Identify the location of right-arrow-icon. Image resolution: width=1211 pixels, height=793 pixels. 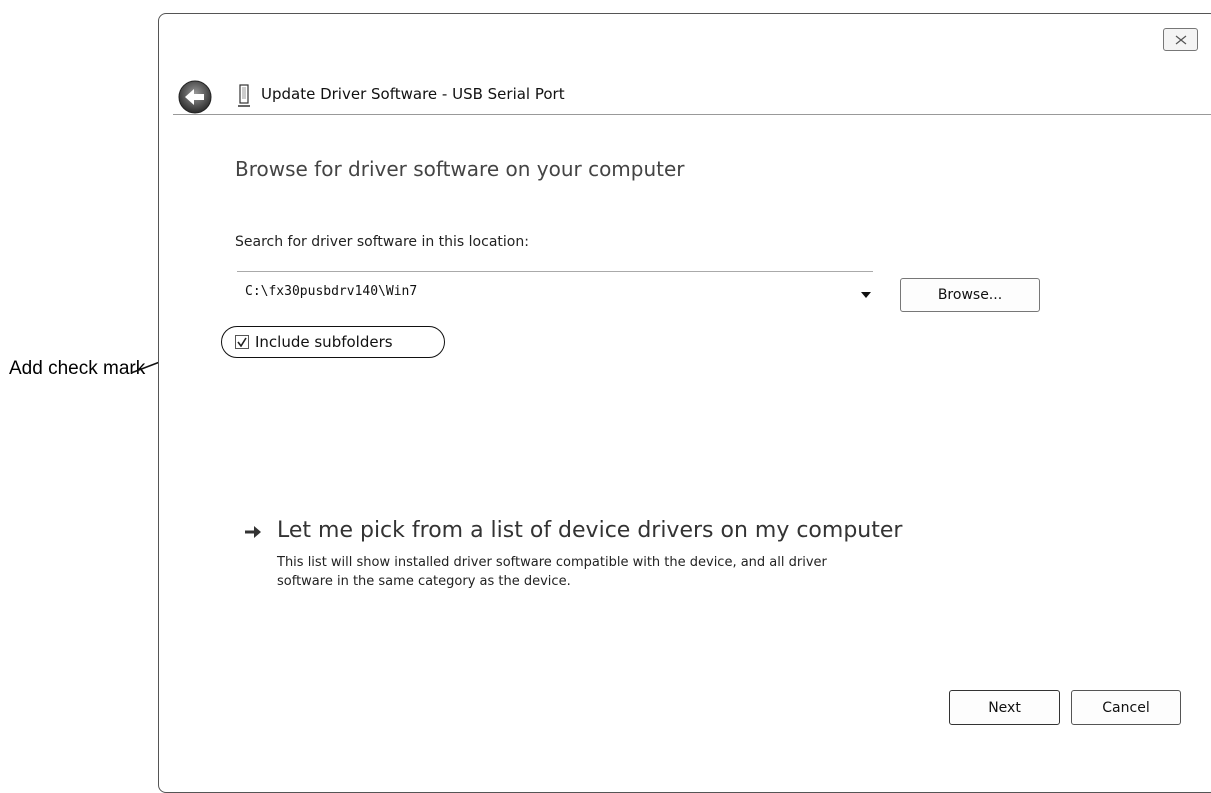
(253, 532).